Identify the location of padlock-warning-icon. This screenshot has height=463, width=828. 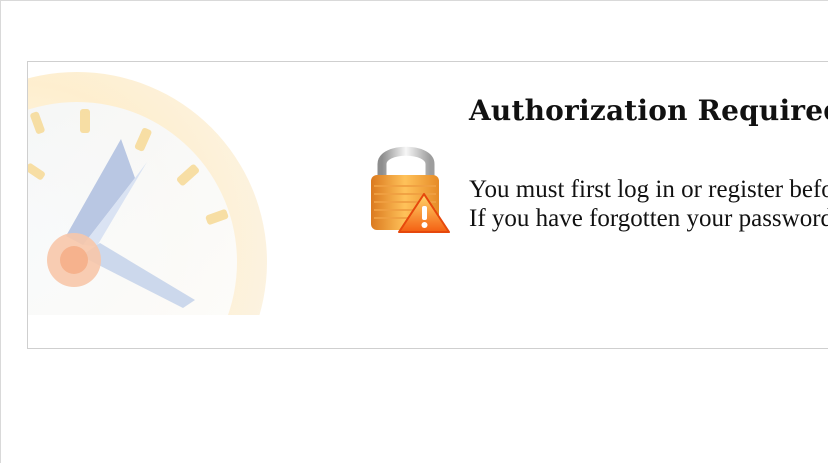
(410, 189).